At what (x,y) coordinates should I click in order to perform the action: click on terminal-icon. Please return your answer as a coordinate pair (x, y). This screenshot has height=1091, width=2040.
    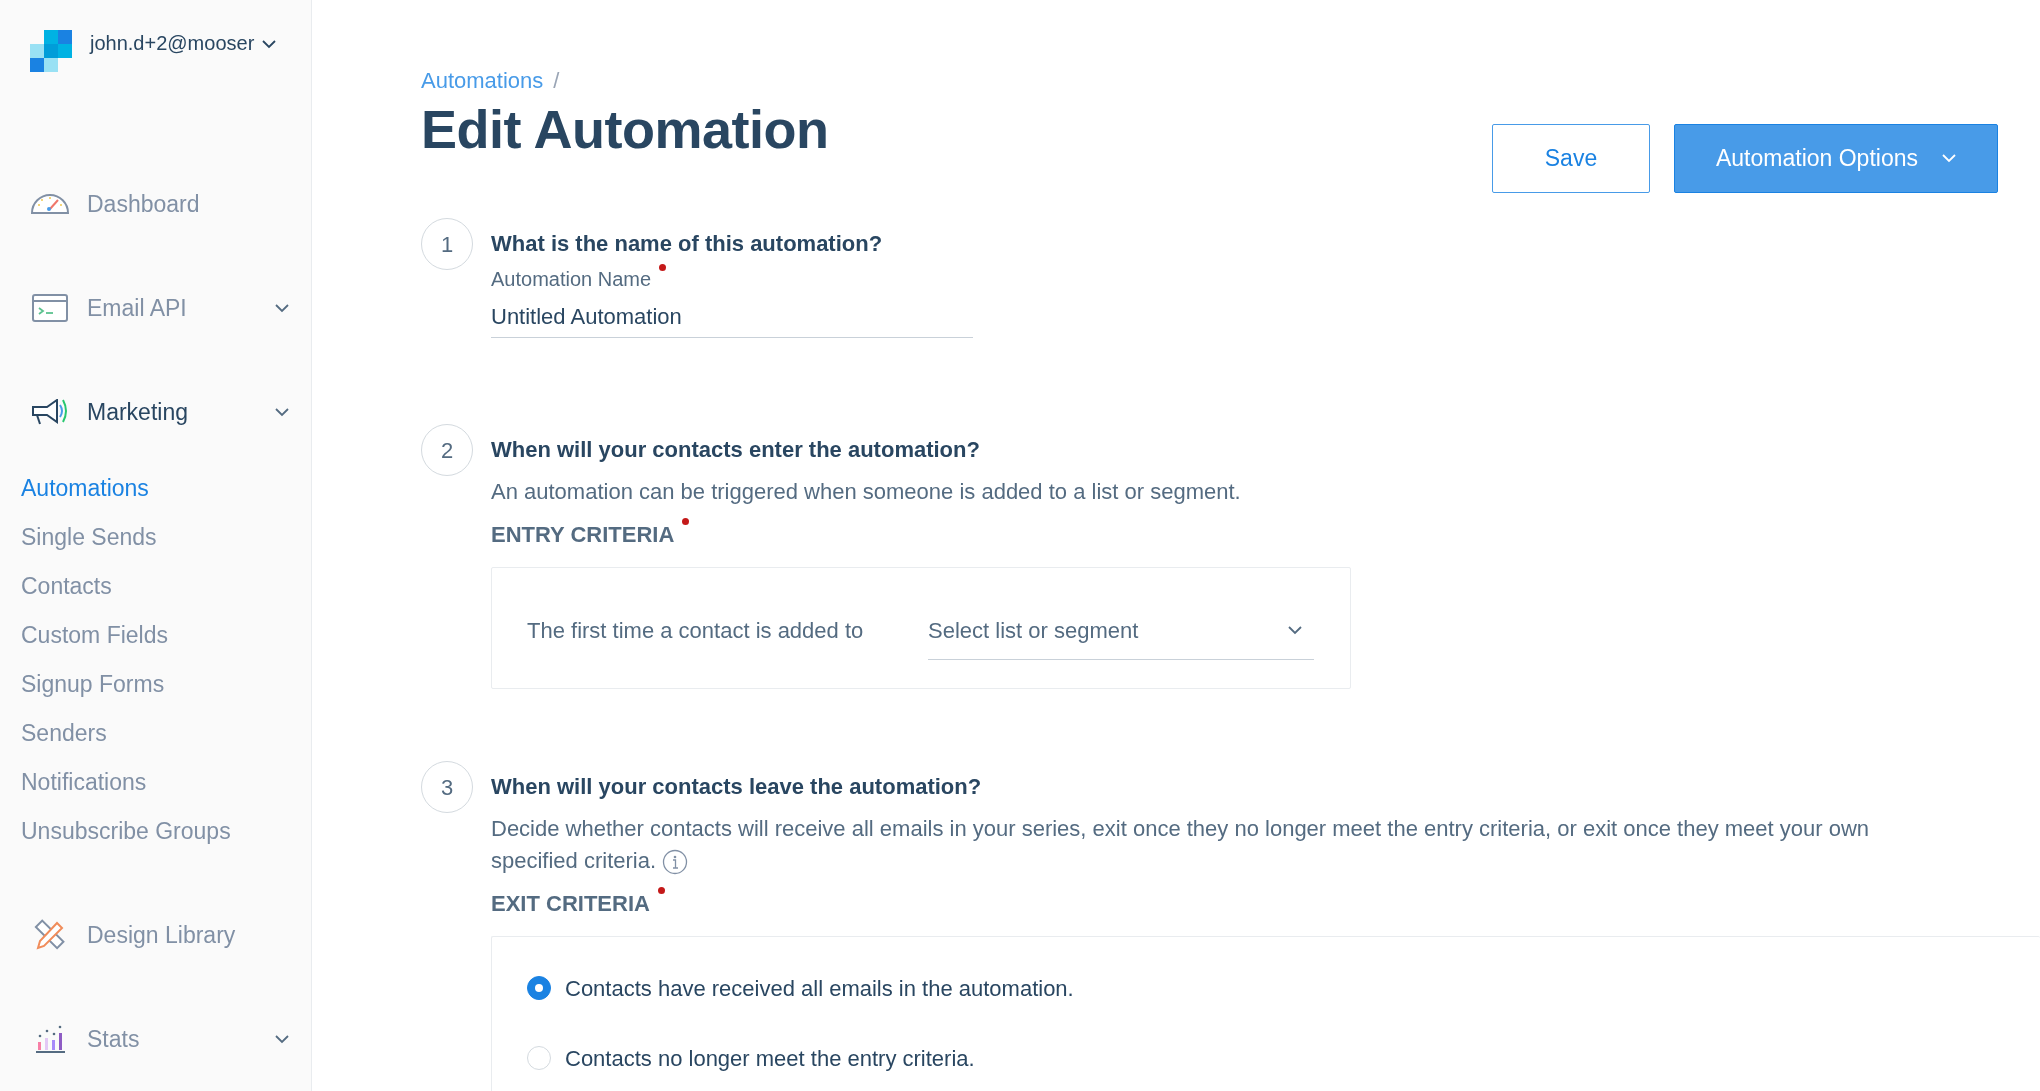
    Looking at the image, I should click on (50, 308).